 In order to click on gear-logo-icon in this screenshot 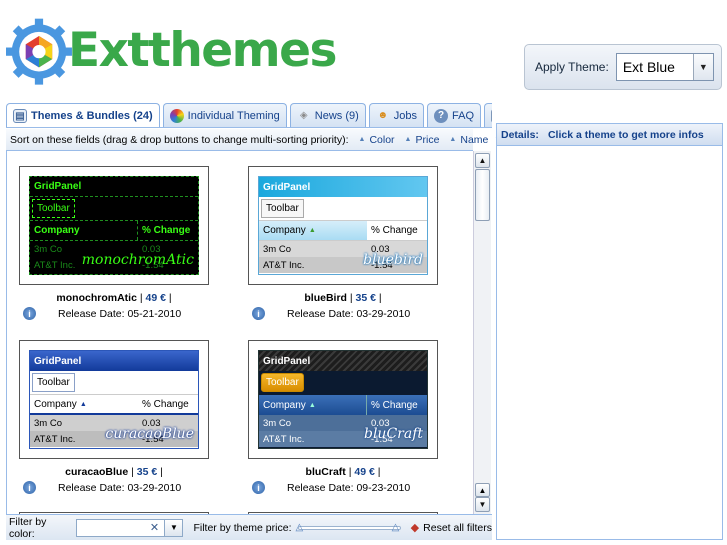, I will do `click(39, 51)`.